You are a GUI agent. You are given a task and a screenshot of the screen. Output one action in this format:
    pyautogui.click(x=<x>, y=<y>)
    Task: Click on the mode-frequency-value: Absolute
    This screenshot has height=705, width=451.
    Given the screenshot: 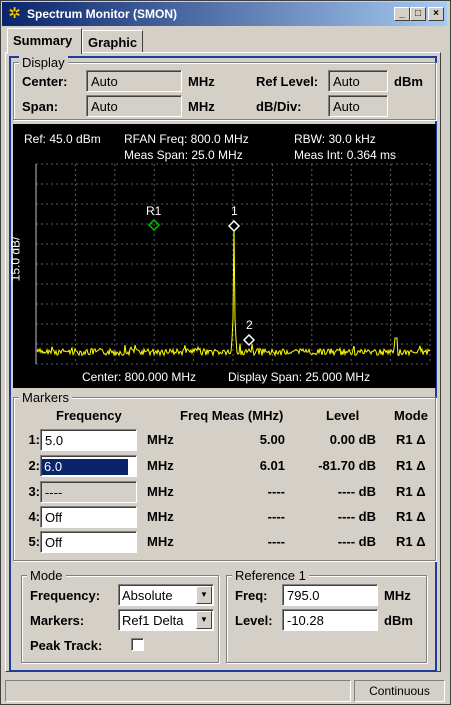 What is the action you would take?
    pyautogui.click(x=147, y=595)
    